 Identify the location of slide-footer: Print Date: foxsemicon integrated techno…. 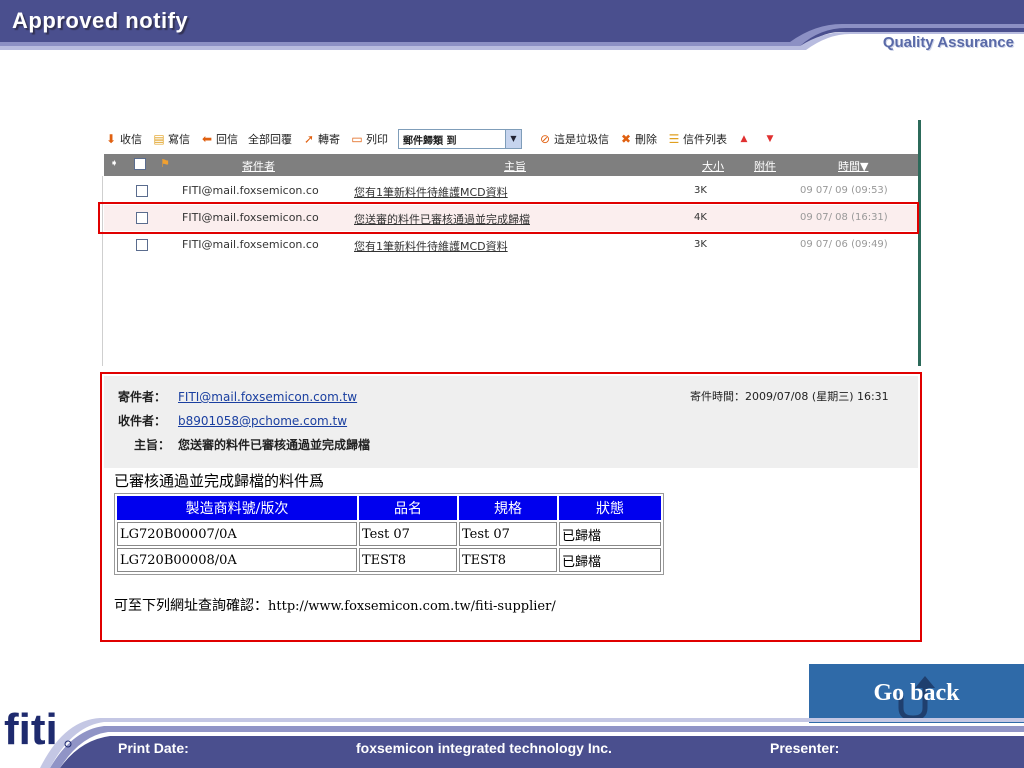
(512, 729).